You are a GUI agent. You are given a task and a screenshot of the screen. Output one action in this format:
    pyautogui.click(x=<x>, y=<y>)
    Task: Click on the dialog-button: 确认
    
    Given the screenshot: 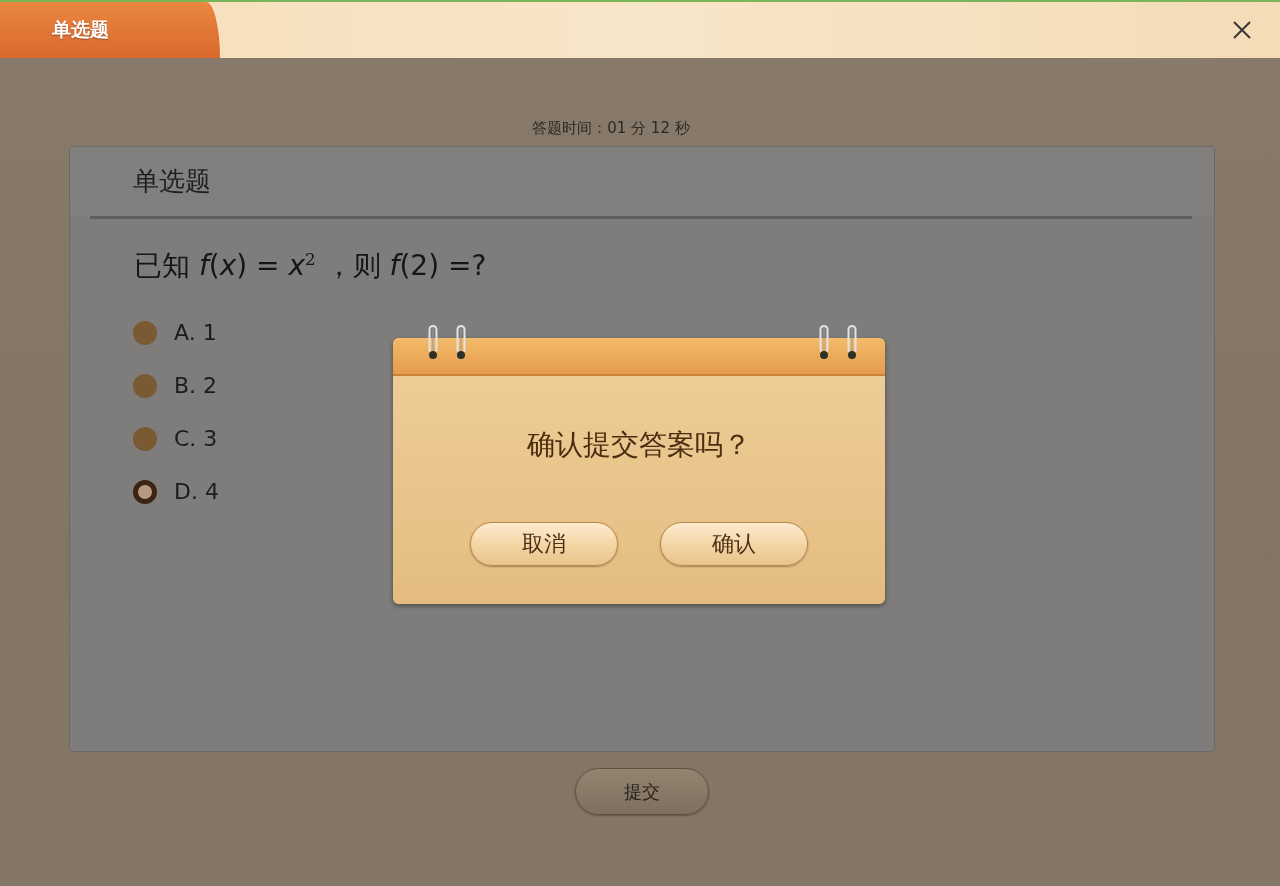 What is the action you would take?
    pyautogui.click(x=734, y=544)
    